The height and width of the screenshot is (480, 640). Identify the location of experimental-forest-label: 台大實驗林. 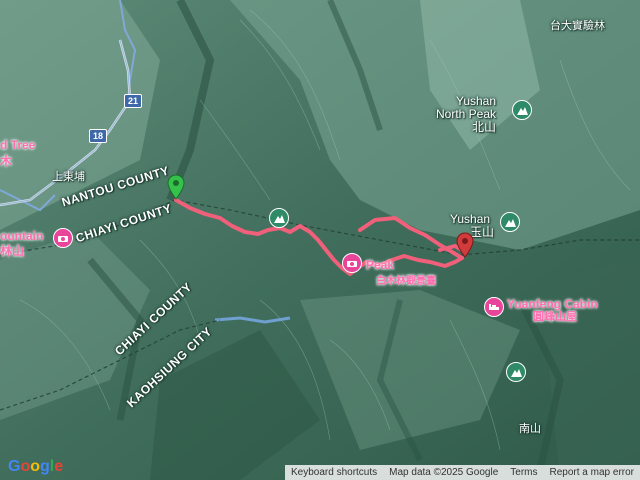
(577, 26).